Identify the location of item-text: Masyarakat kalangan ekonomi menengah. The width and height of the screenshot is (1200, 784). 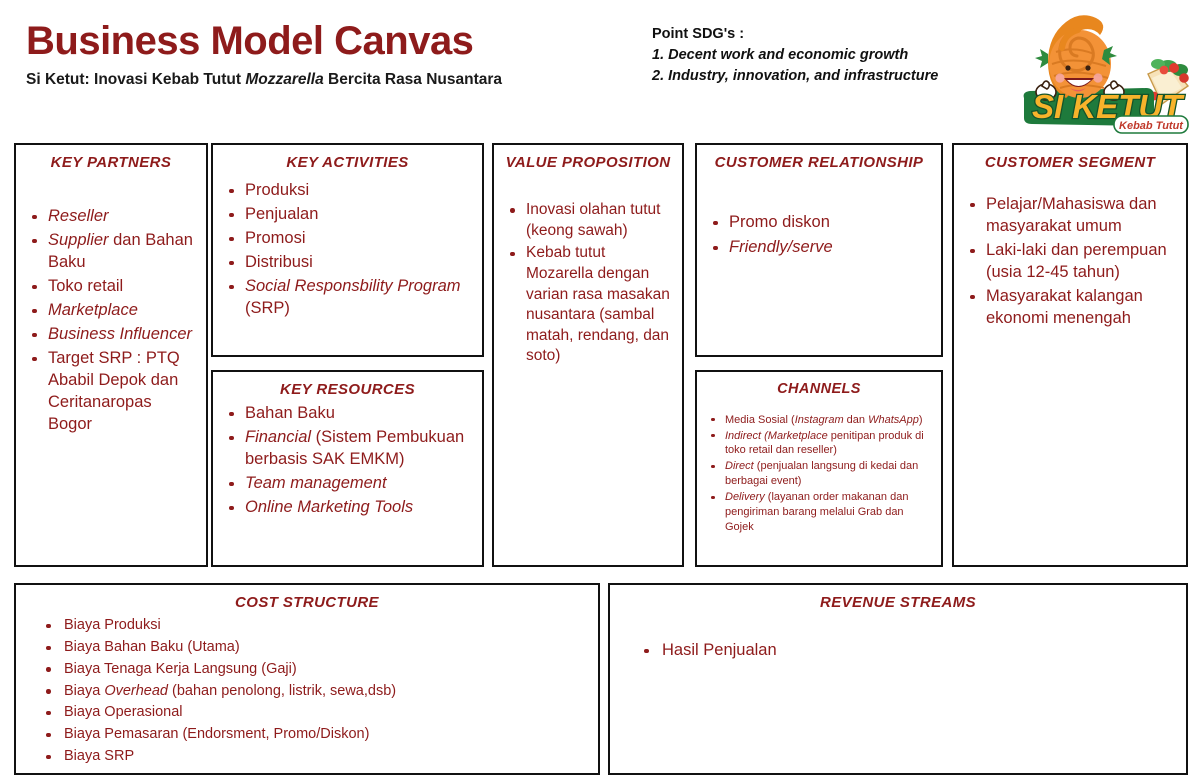
(1064, 306).